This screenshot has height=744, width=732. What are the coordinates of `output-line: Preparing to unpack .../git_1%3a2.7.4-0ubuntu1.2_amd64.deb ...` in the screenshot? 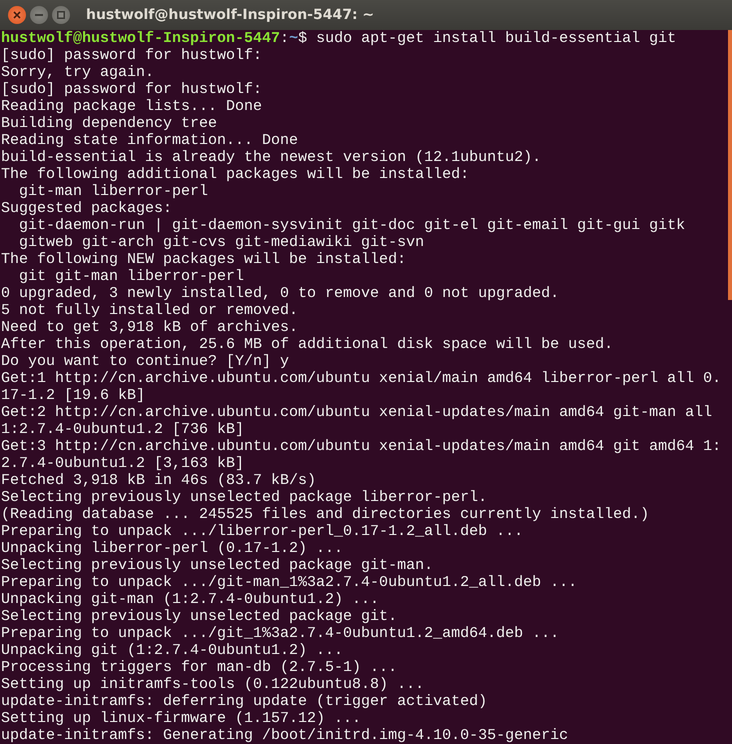 It's located at (280, 633).